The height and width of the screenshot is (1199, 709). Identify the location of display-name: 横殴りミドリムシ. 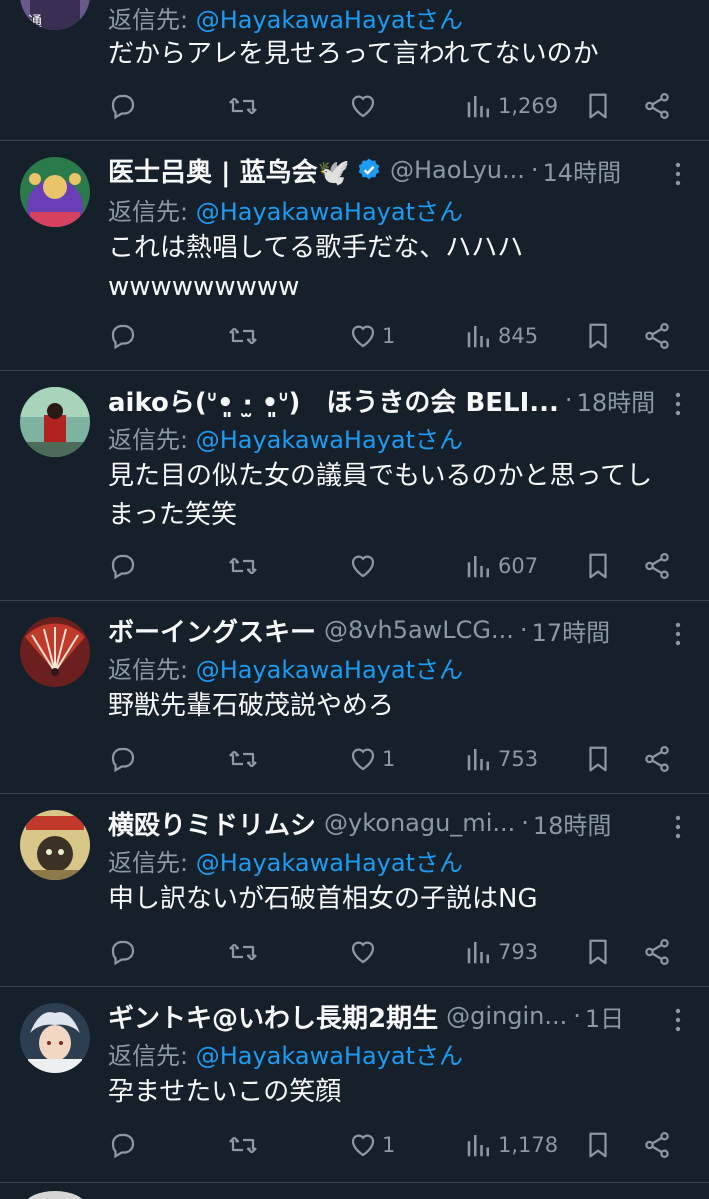
(212, 823).